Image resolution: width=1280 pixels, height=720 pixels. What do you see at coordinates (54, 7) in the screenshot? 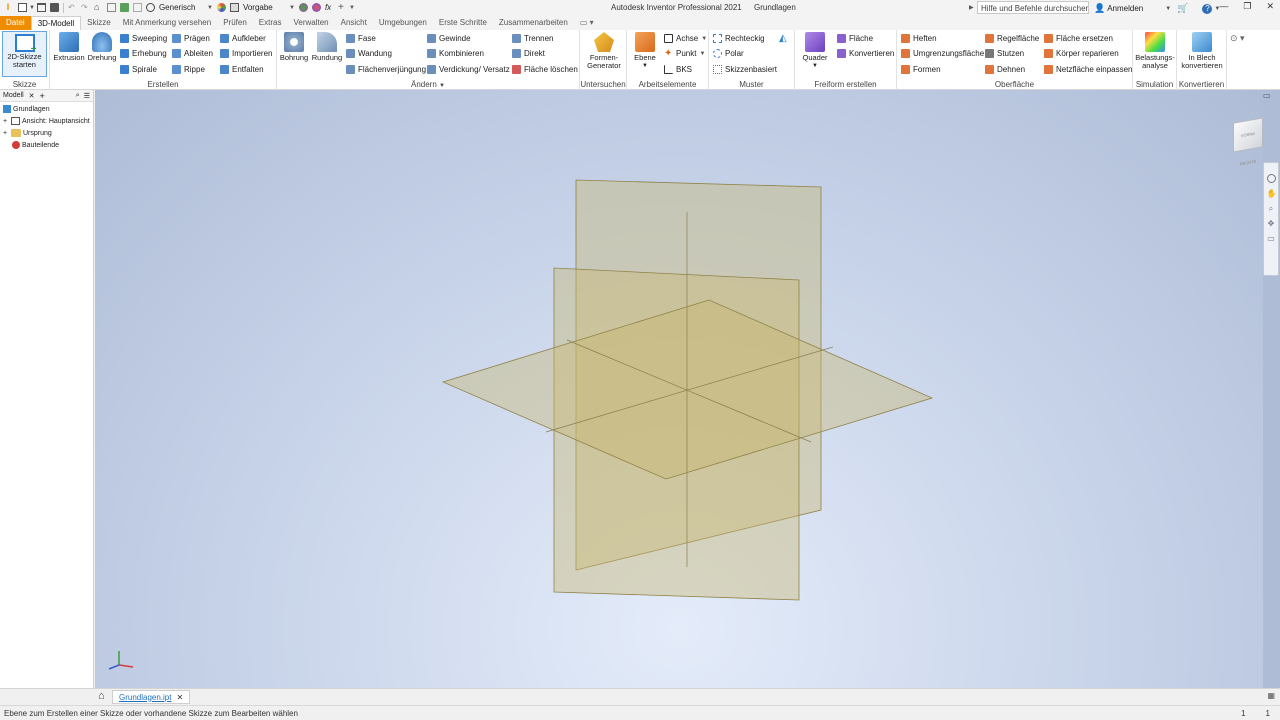
I see `save-icon` at bounding box center [54, 7].